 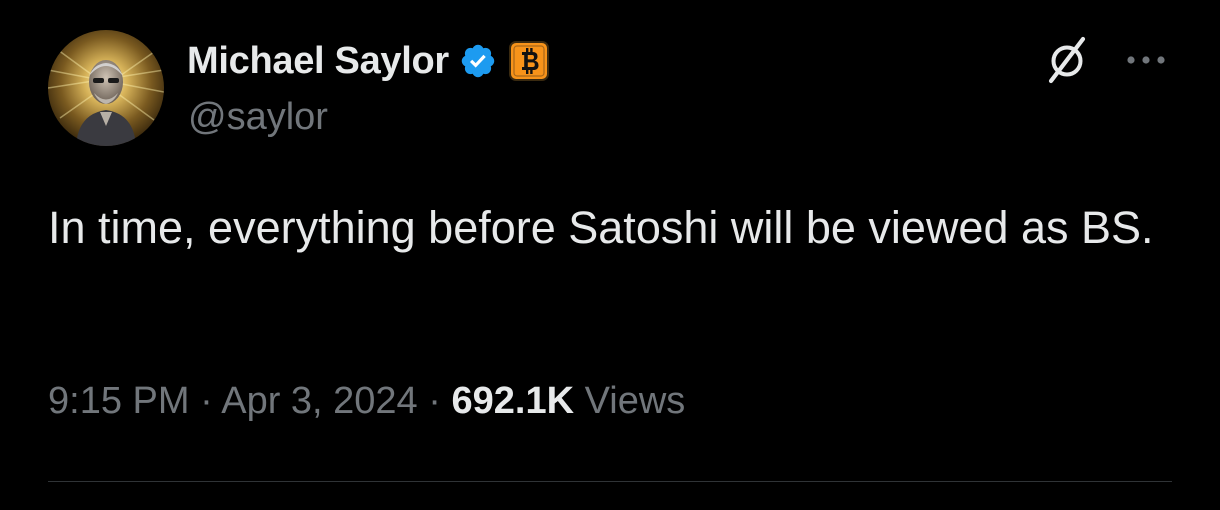 What do you see at coordinates (258, 117) in the screenshot?
I see `author-handle: @saylor` at bounding box center [258, 117].